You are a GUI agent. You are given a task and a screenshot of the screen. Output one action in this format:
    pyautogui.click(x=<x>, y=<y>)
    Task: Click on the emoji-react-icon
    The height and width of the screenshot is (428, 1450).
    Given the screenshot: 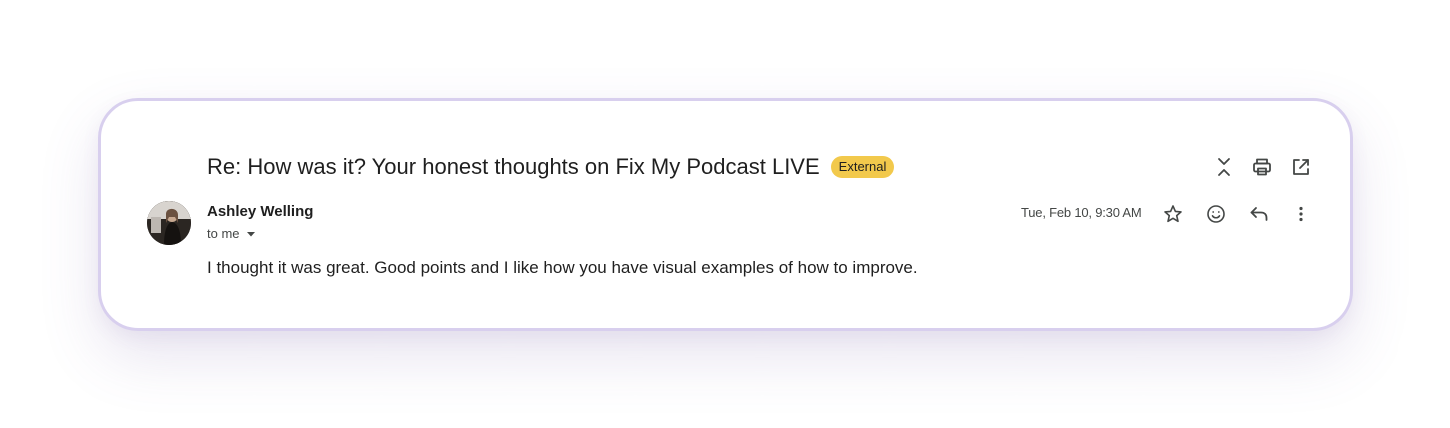 What is the action you would take?
    pyautogui.click(x=1216, y=214)
    